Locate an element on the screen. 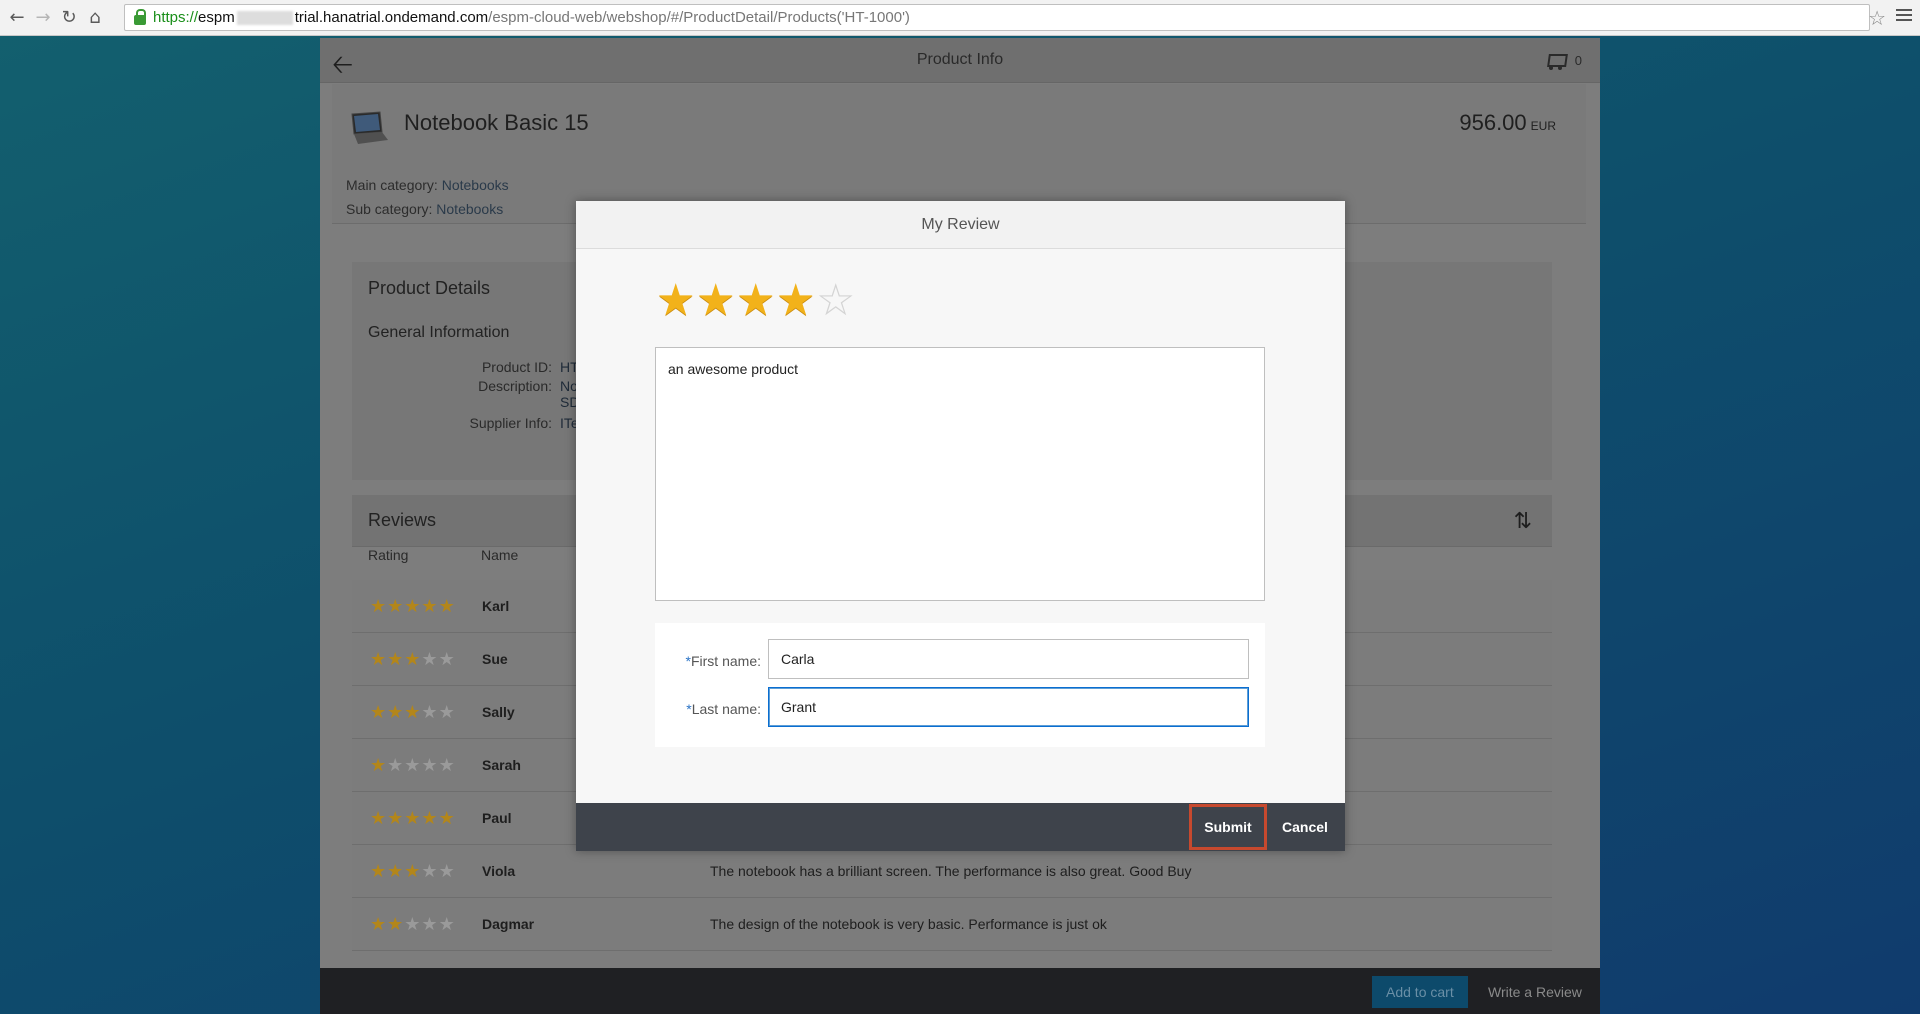  last-name-field is located at coordinates (1008, 707).